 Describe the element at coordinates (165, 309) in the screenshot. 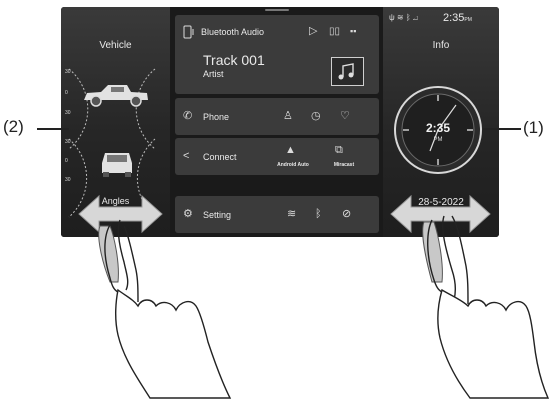

I see `left-hand-icon` at that location.